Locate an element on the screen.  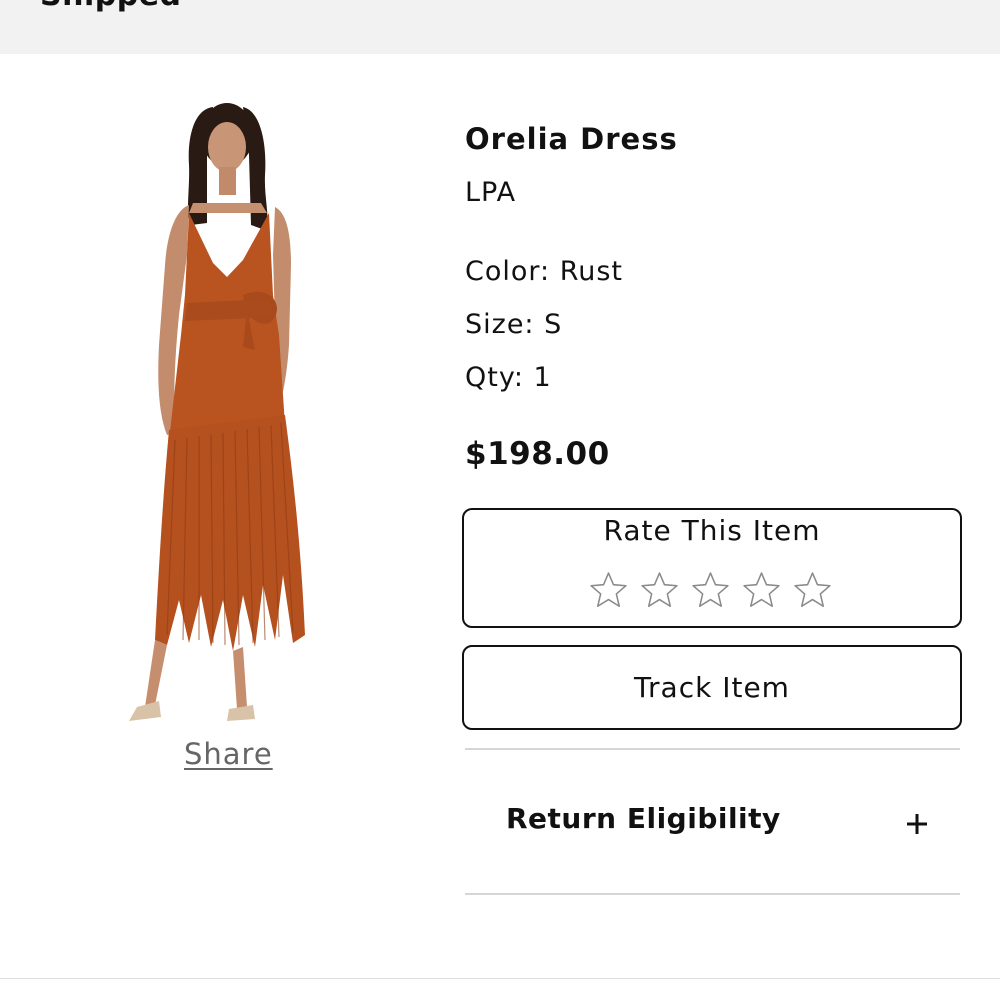
brand-name: LPA is located at coordinates (491, 192).